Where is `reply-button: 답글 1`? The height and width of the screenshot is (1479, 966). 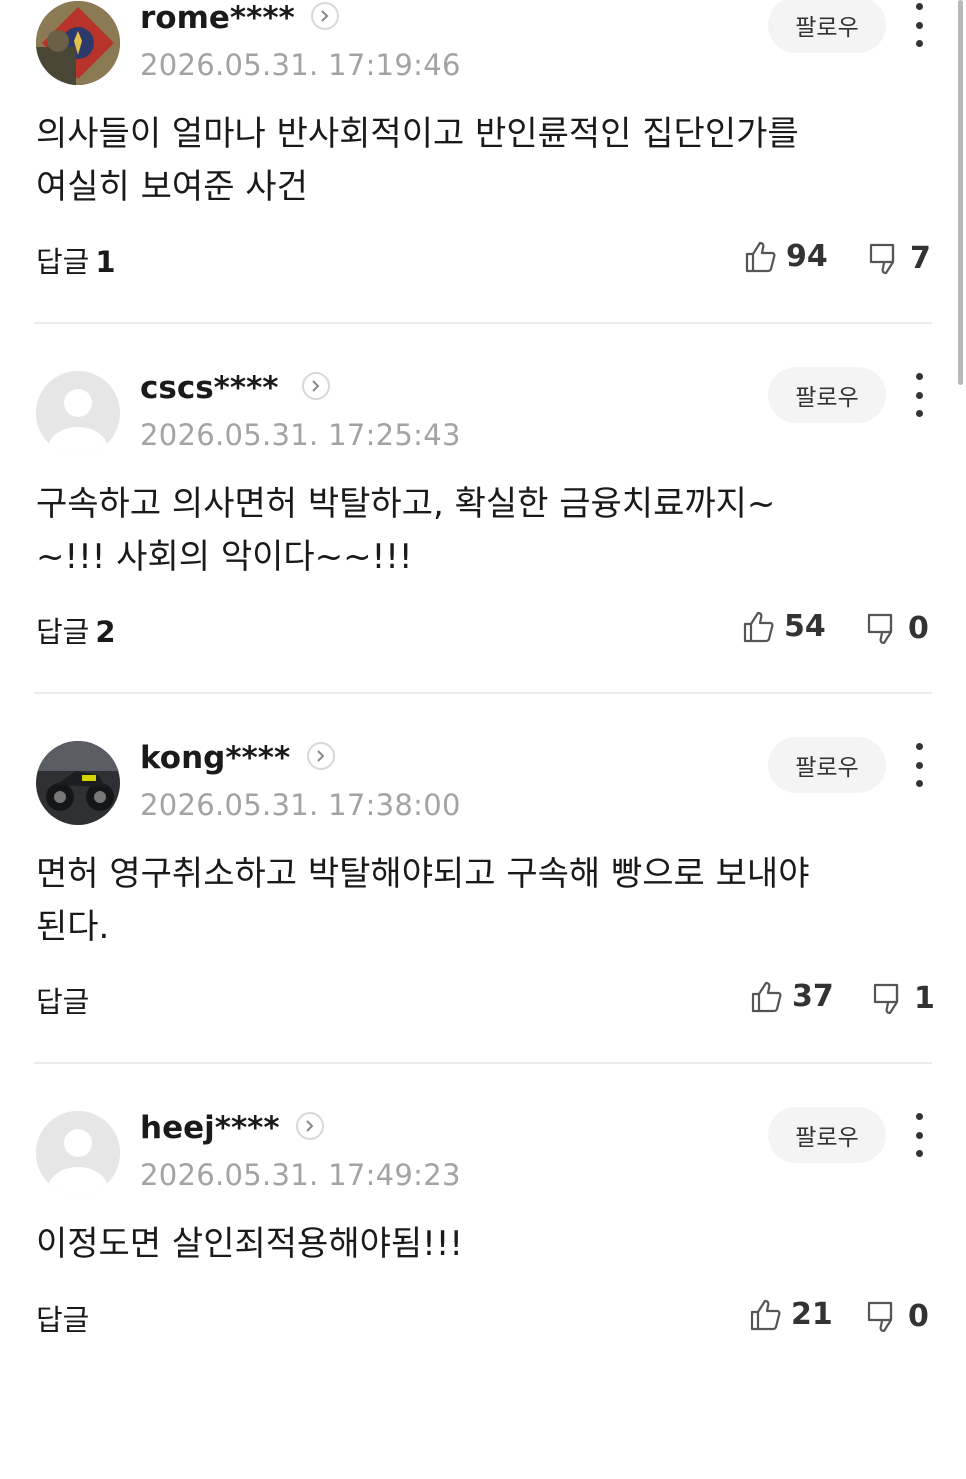 reply-button: 답글 1 is located at coordinates (76, 260).